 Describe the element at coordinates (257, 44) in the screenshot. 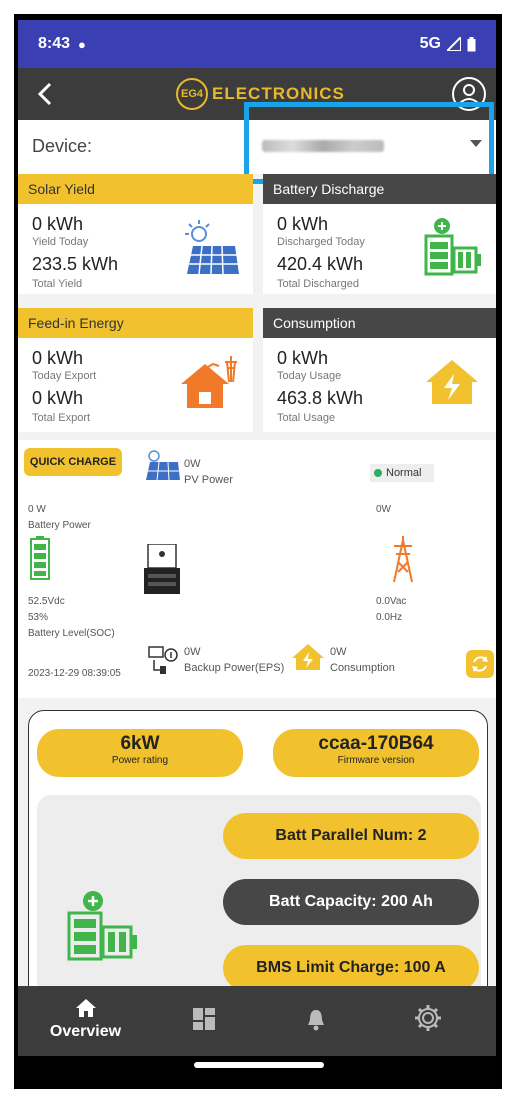

I see `status-bar: 8:43 ● 5G` at that location.